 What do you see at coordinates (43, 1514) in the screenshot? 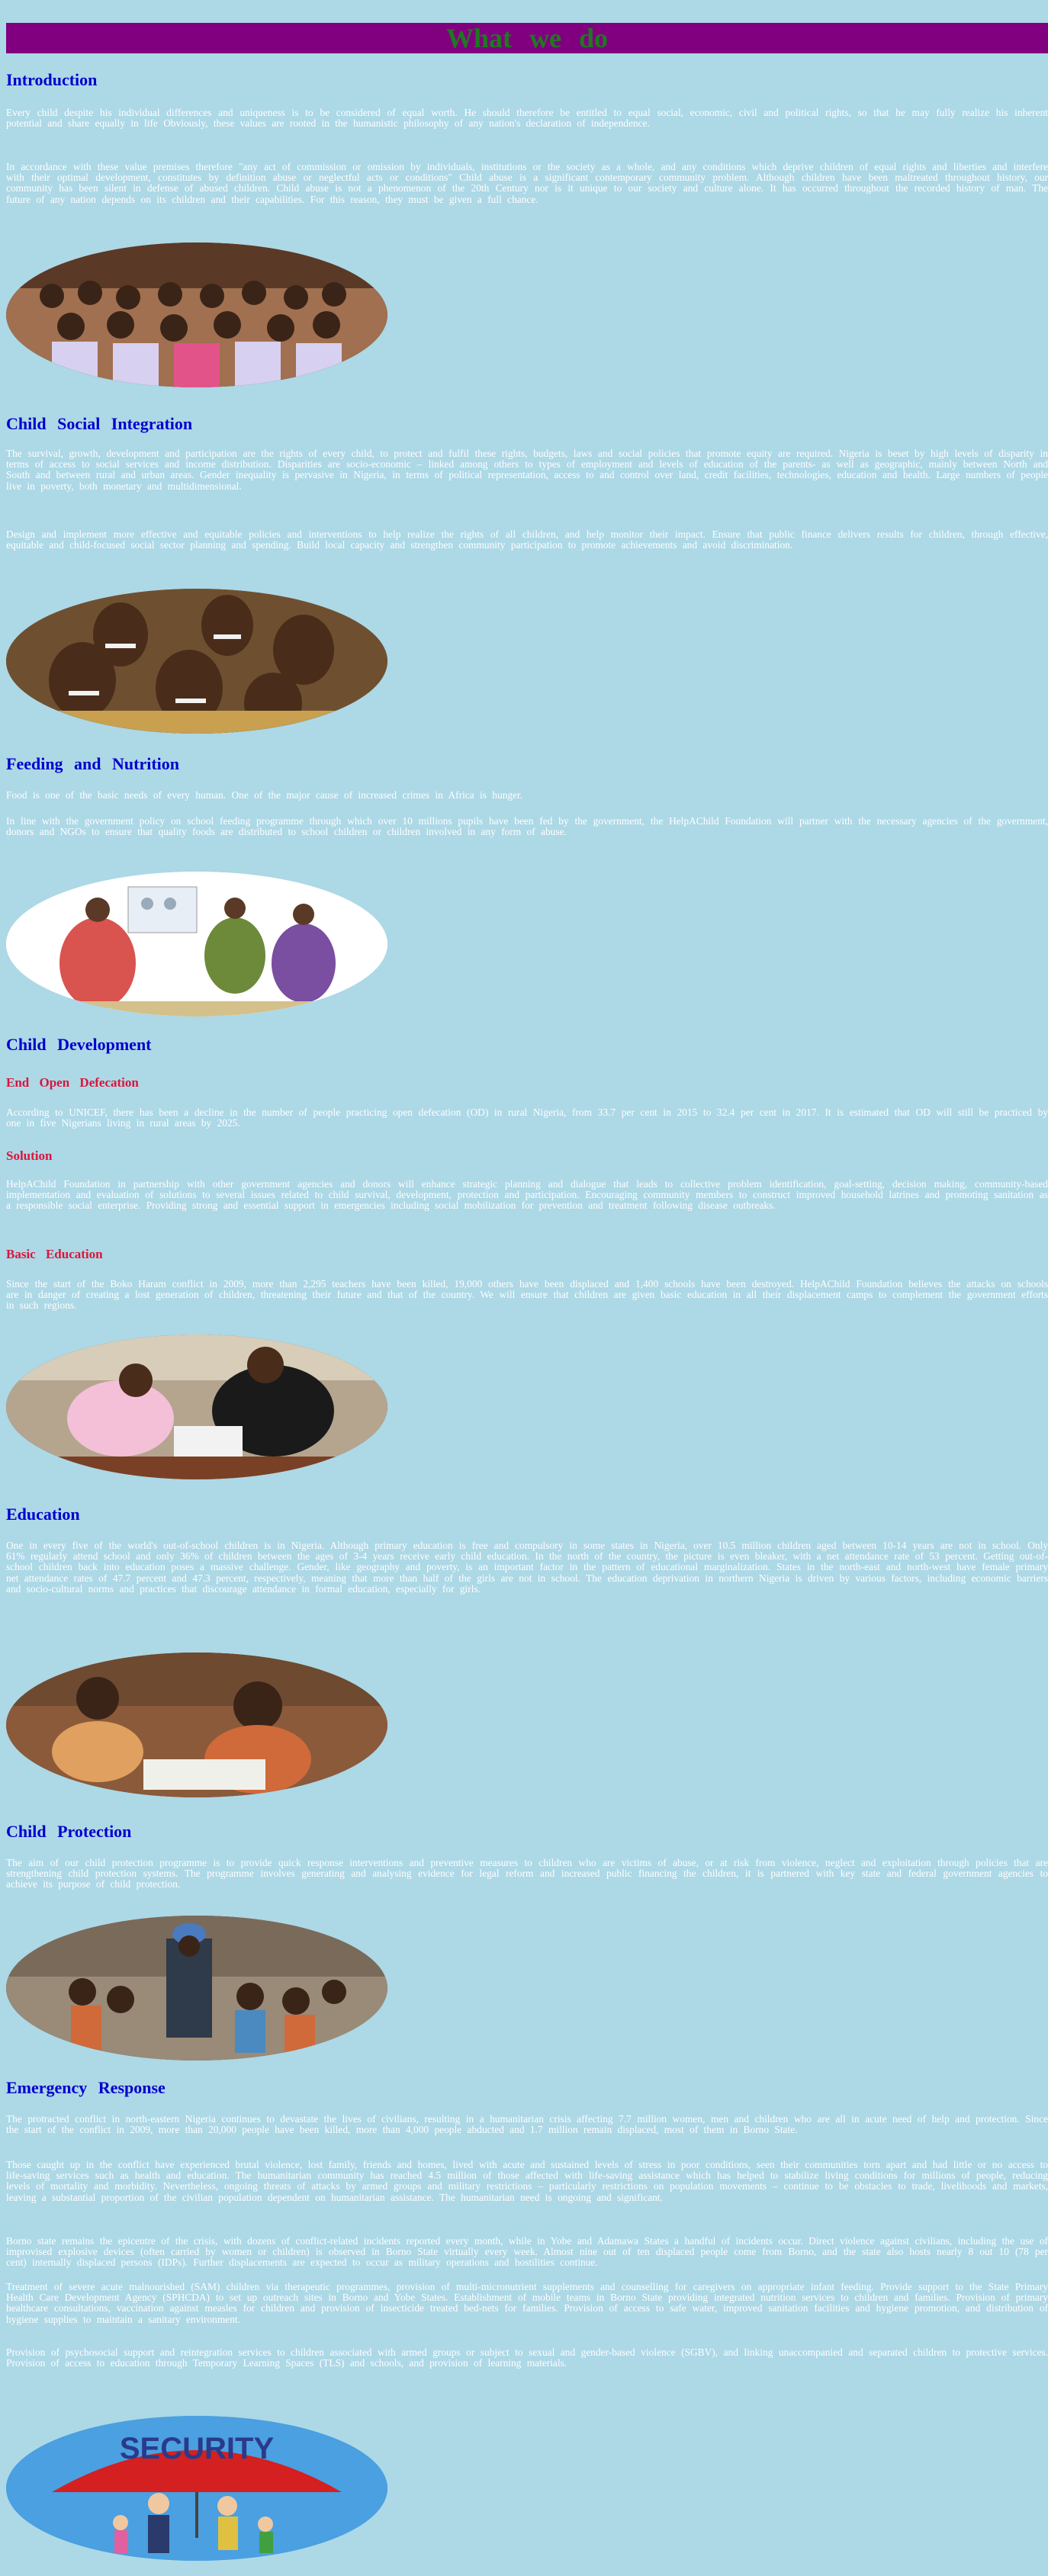
I see `education-heading: Education` at bounding box center [43, 1514].